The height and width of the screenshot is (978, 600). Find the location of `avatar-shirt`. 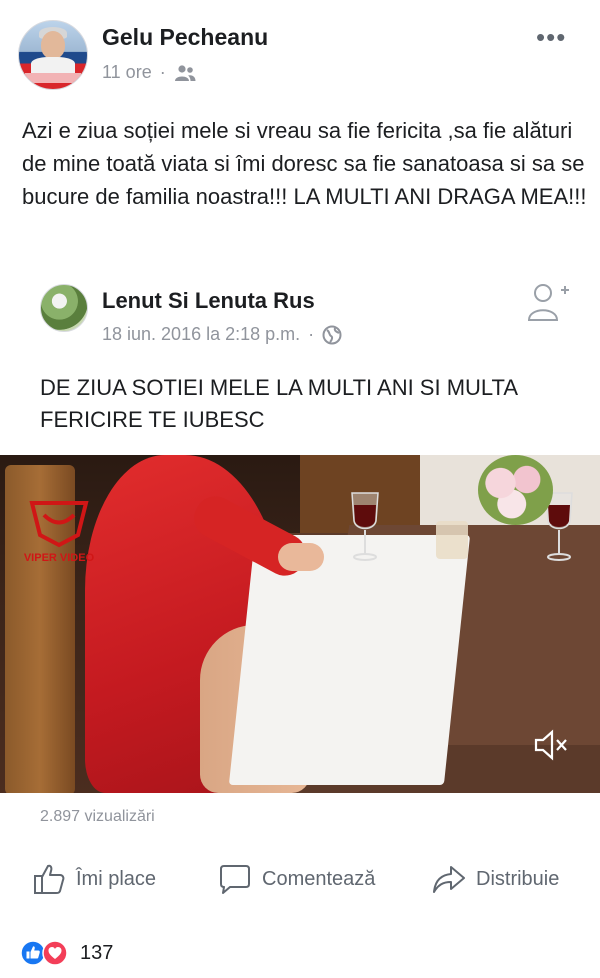

avatar-shirt is located at coordinates (53, 65).